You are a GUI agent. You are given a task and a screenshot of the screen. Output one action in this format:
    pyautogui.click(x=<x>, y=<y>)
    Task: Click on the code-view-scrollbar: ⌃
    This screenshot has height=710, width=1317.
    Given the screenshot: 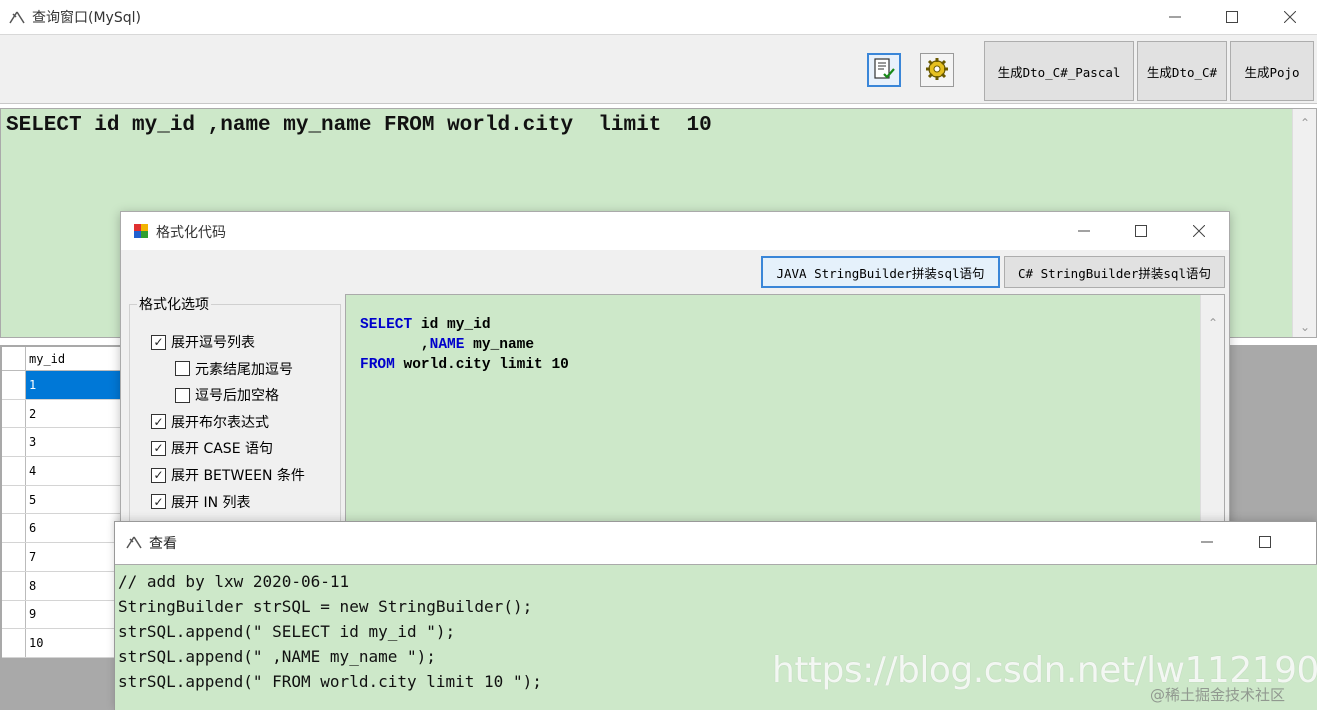 What is the action you would take?
    pyautogui.click(x=1212, y=418)
    